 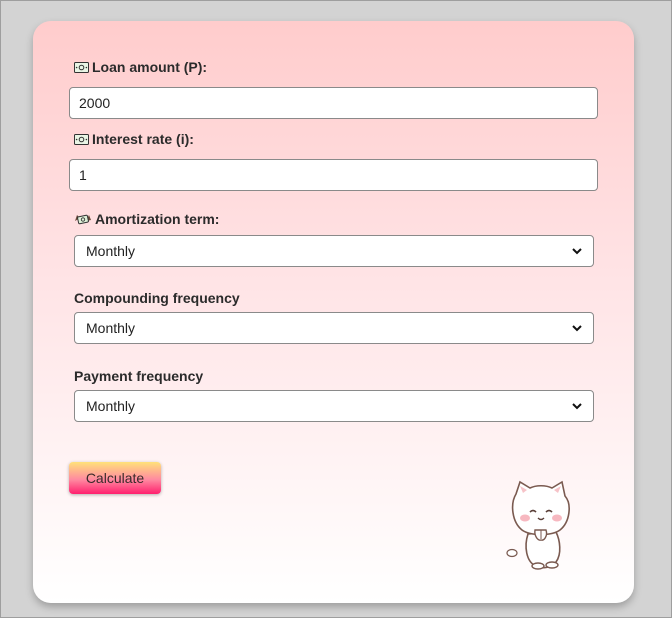 What do you see at coordinates (83, 175) in the screenshot?
I see `interest-rate-value: 1` at bounding box center [83, 175].